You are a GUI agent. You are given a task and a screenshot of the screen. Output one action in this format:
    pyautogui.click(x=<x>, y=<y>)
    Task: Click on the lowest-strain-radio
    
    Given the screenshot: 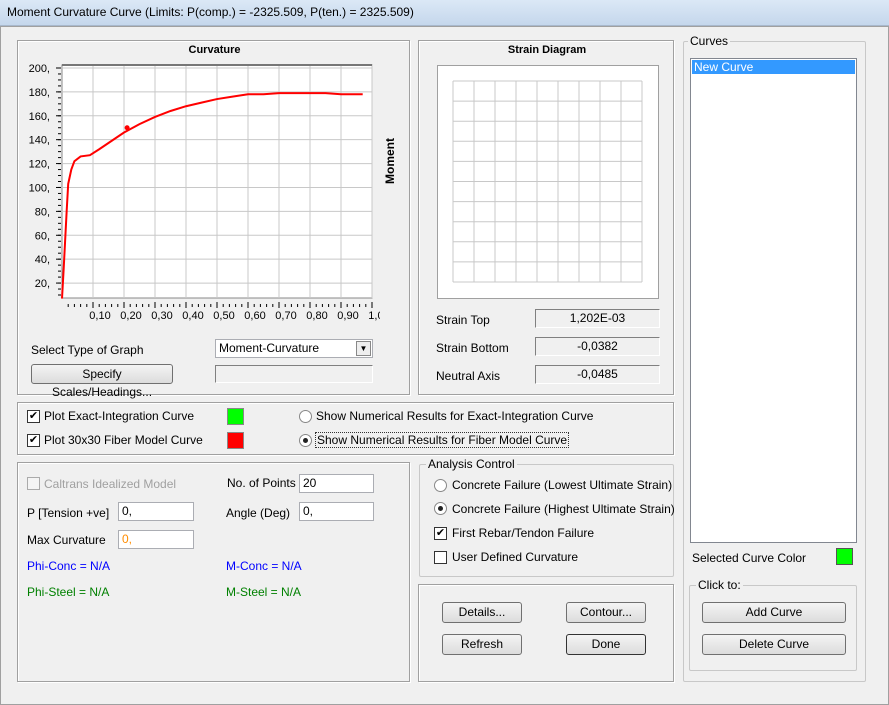 What is the action you would take?
    pyautogui.click(x=440, y=485)
    